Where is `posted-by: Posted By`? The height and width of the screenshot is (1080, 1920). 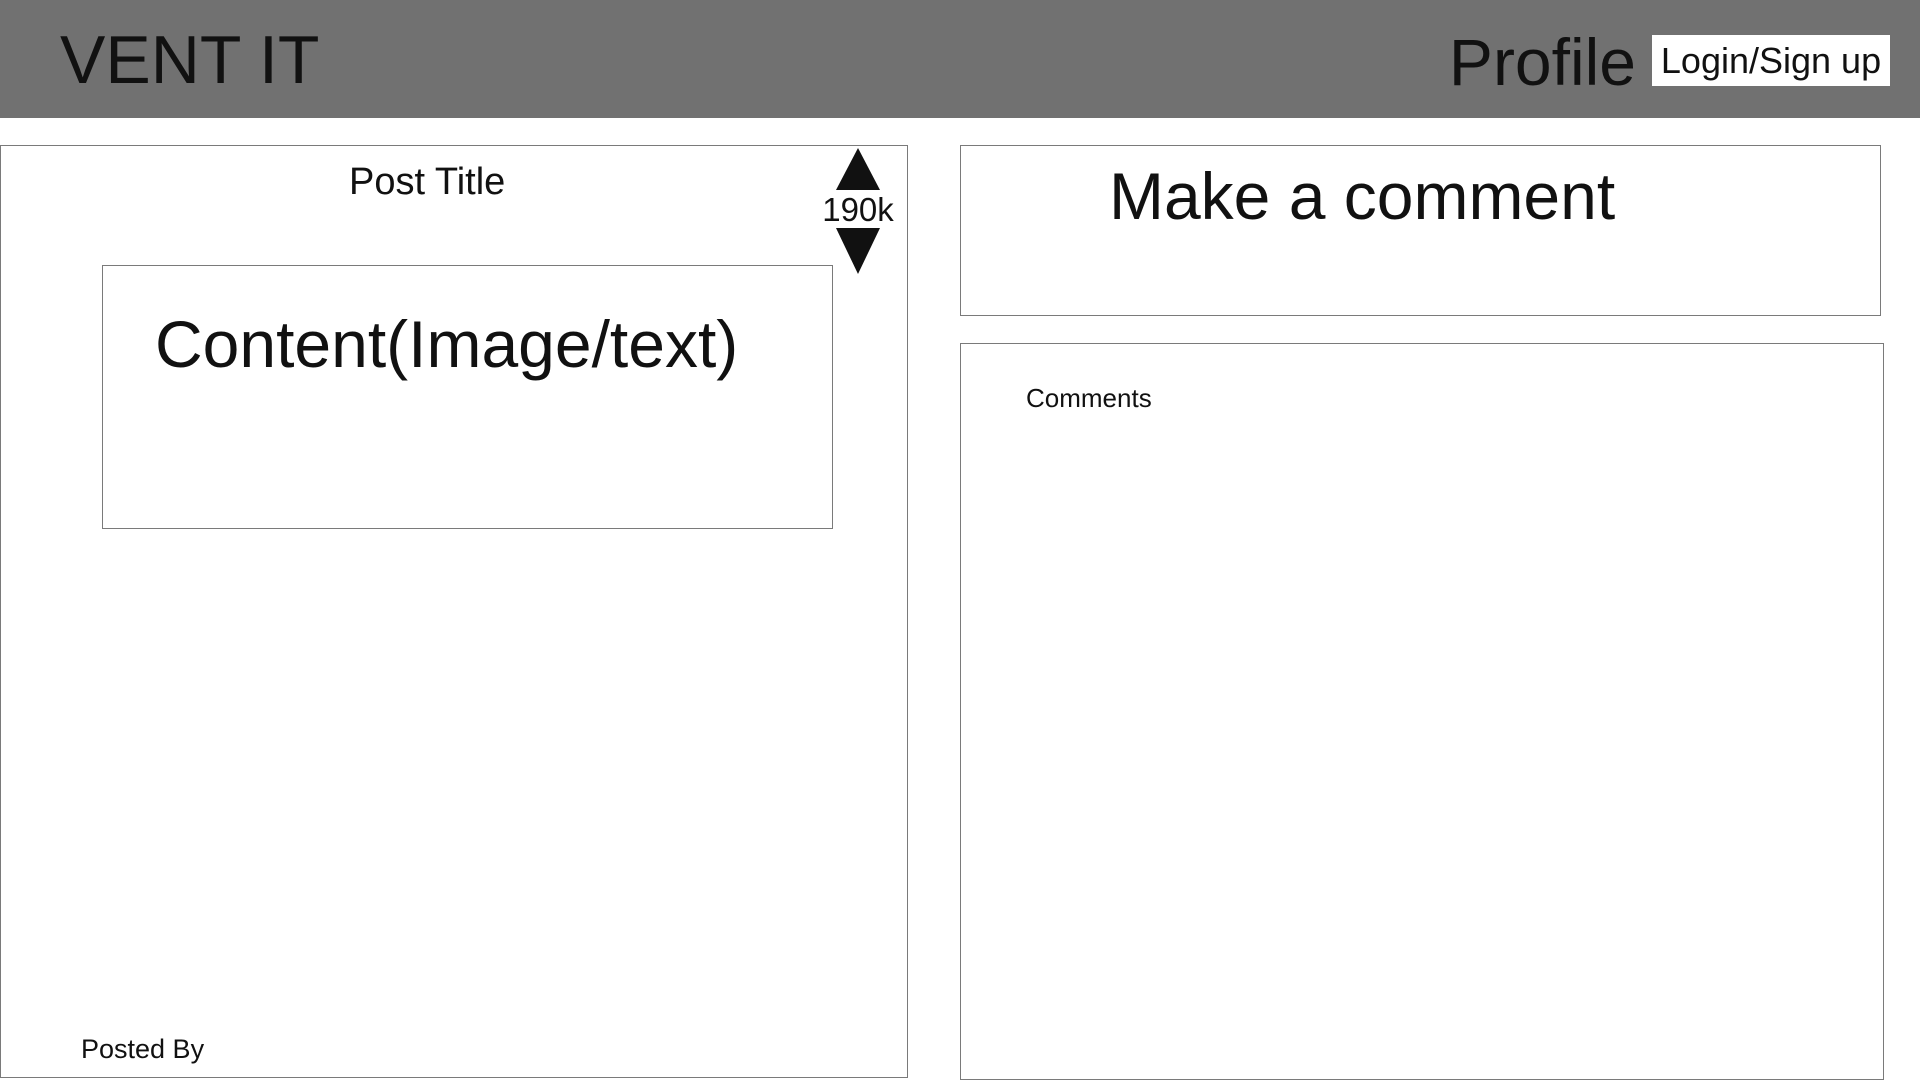
posted-by: Posted By is located at coordinates (143, 1049).